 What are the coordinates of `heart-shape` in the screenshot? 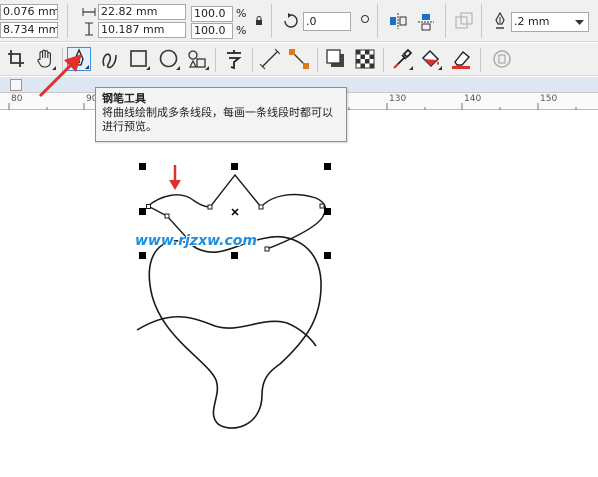 It's located at (235, 332).